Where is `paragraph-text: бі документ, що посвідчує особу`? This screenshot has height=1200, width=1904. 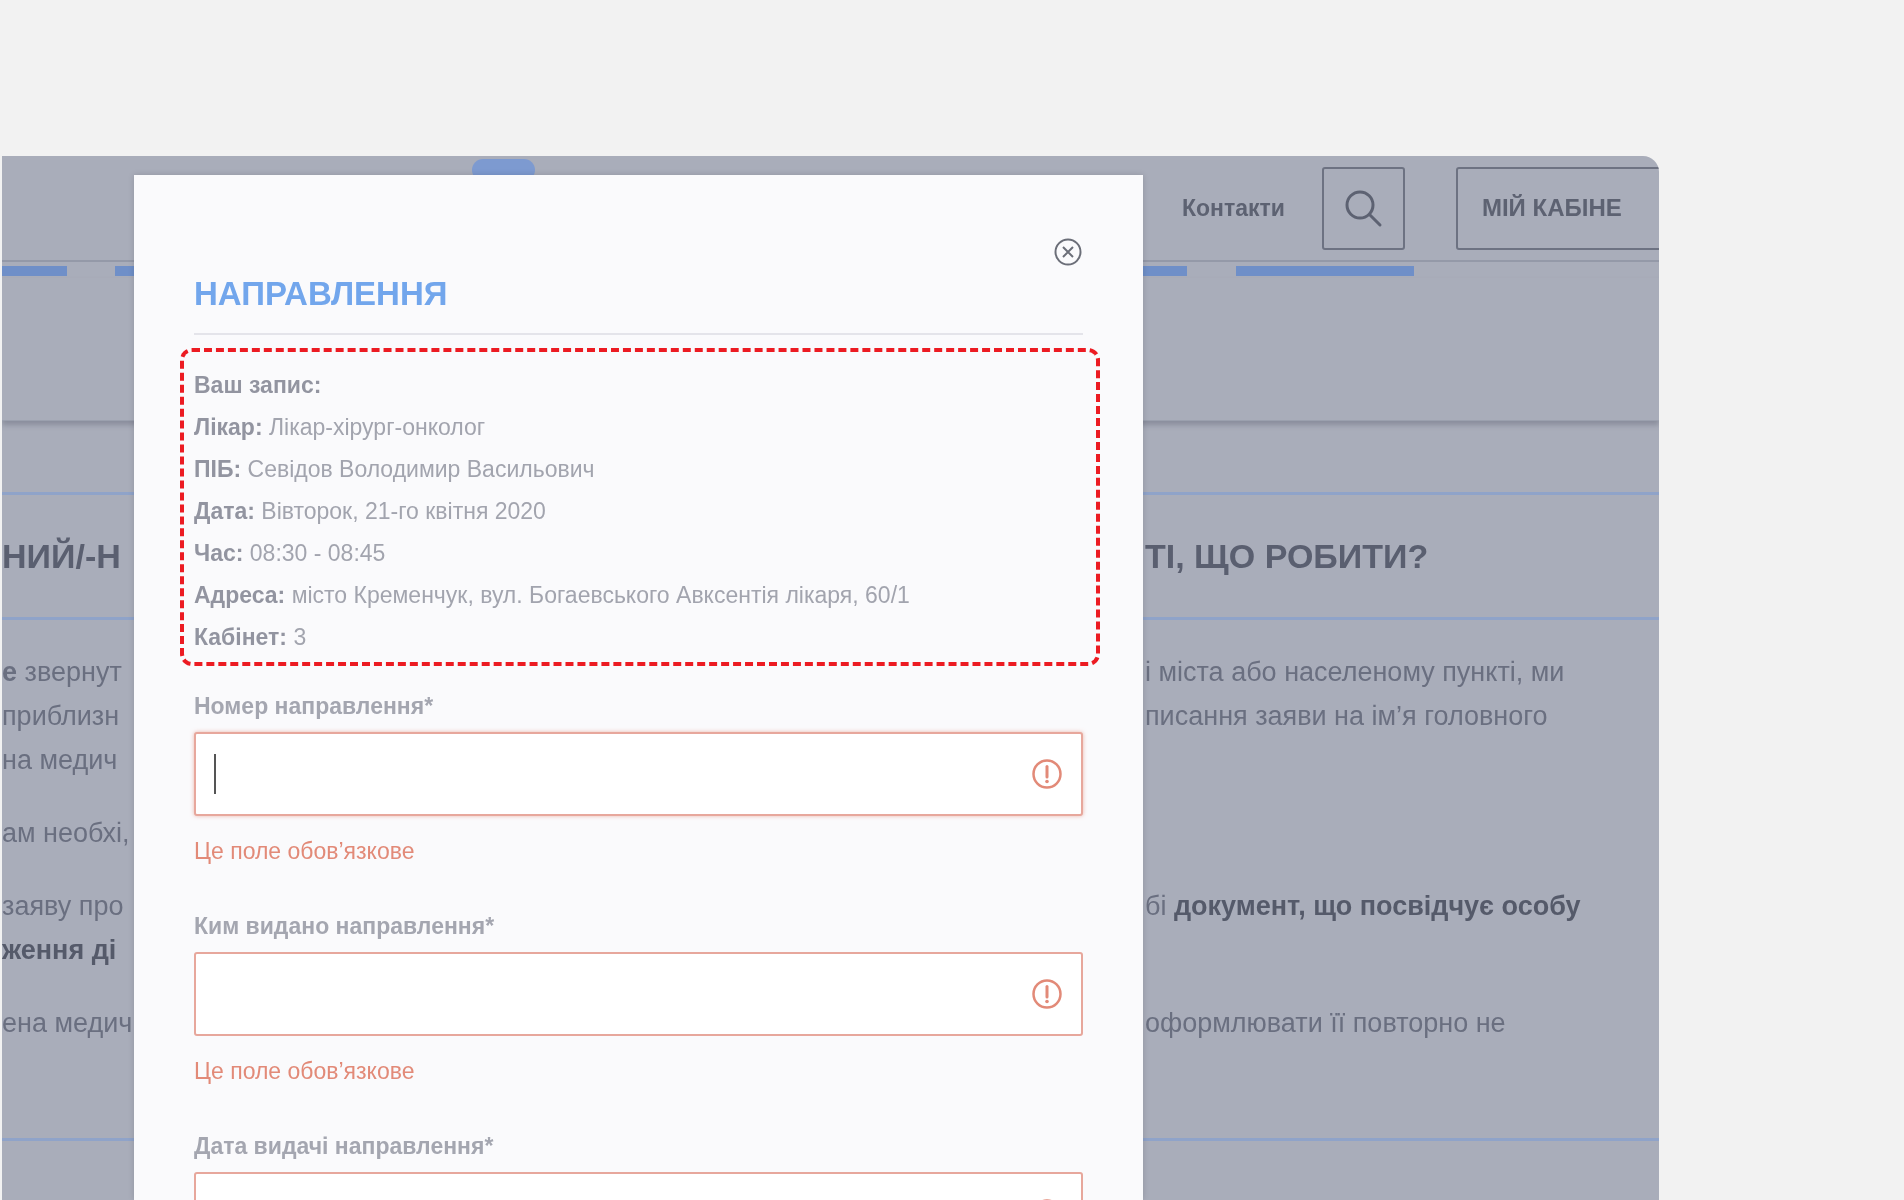
paragraph-text: бі документ, що посвідчує особу is located at coordinates (1363, 906).